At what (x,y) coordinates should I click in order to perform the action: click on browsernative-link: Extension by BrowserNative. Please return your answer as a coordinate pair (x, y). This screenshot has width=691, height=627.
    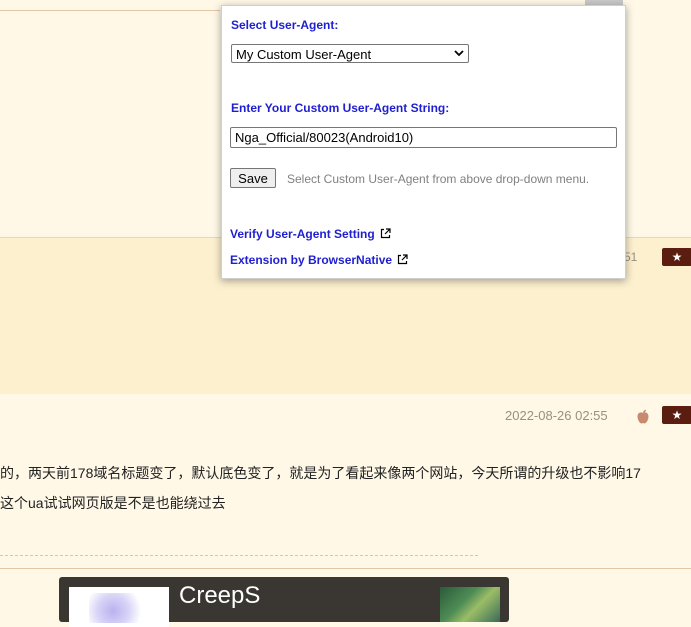
    Looking at the image, I should click on (319, 260).